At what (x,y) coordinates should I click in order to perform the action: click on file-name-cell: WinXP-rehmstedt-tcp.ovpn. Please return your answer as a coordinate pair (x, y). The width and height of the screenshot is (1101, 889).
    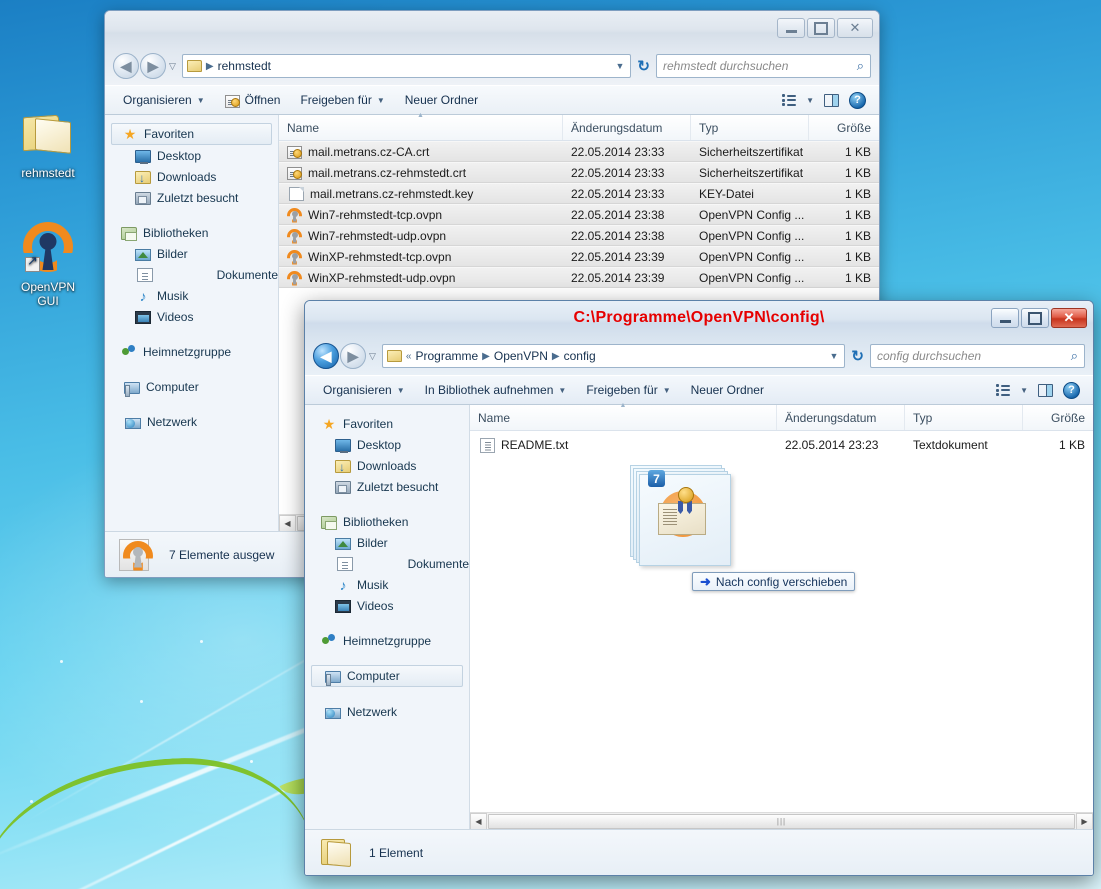
    Looking at the image, I should click on (421, 256).